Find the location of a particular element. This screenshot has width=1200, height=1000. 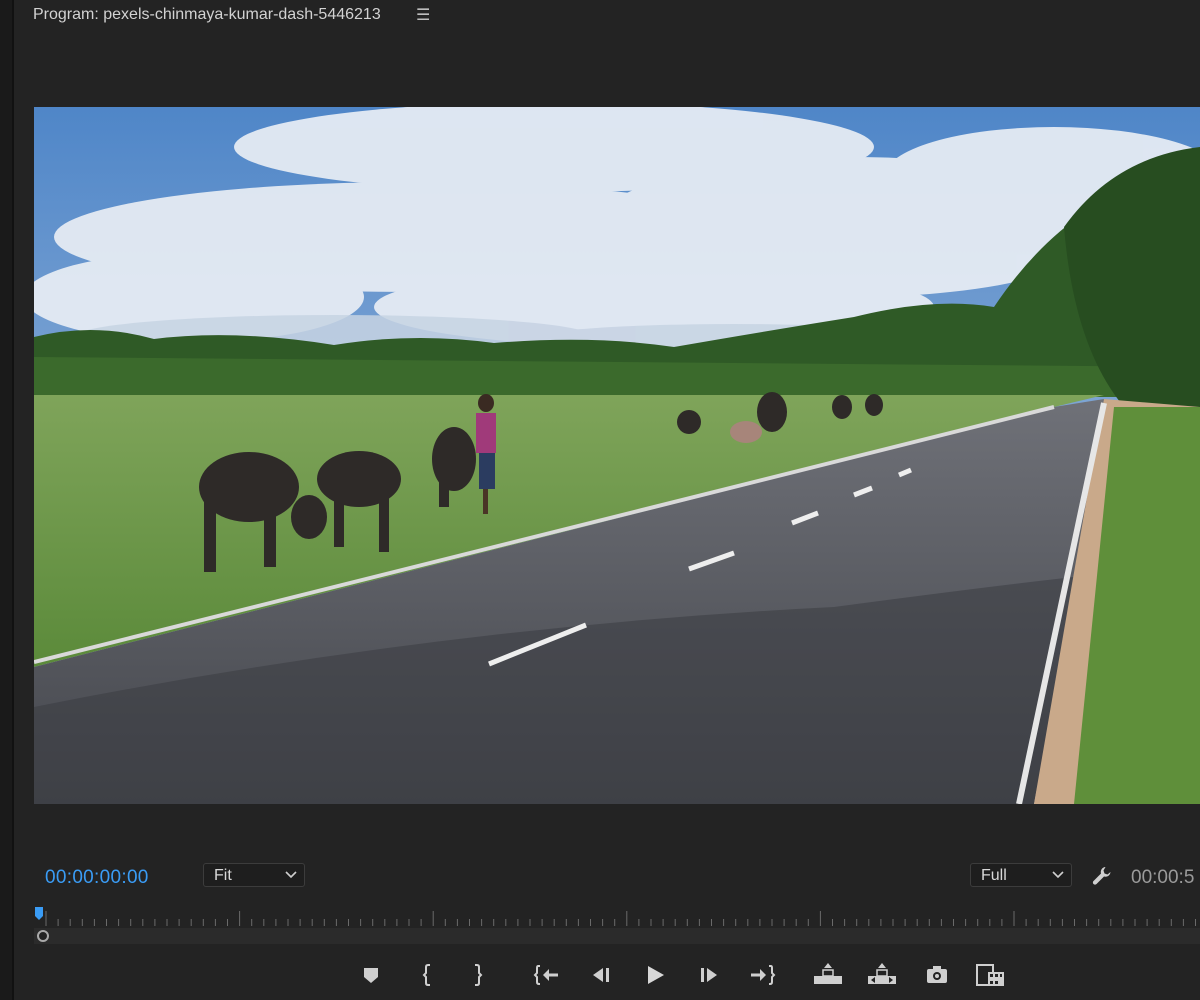

mark-in-icon is located at coordinates (426, 975).